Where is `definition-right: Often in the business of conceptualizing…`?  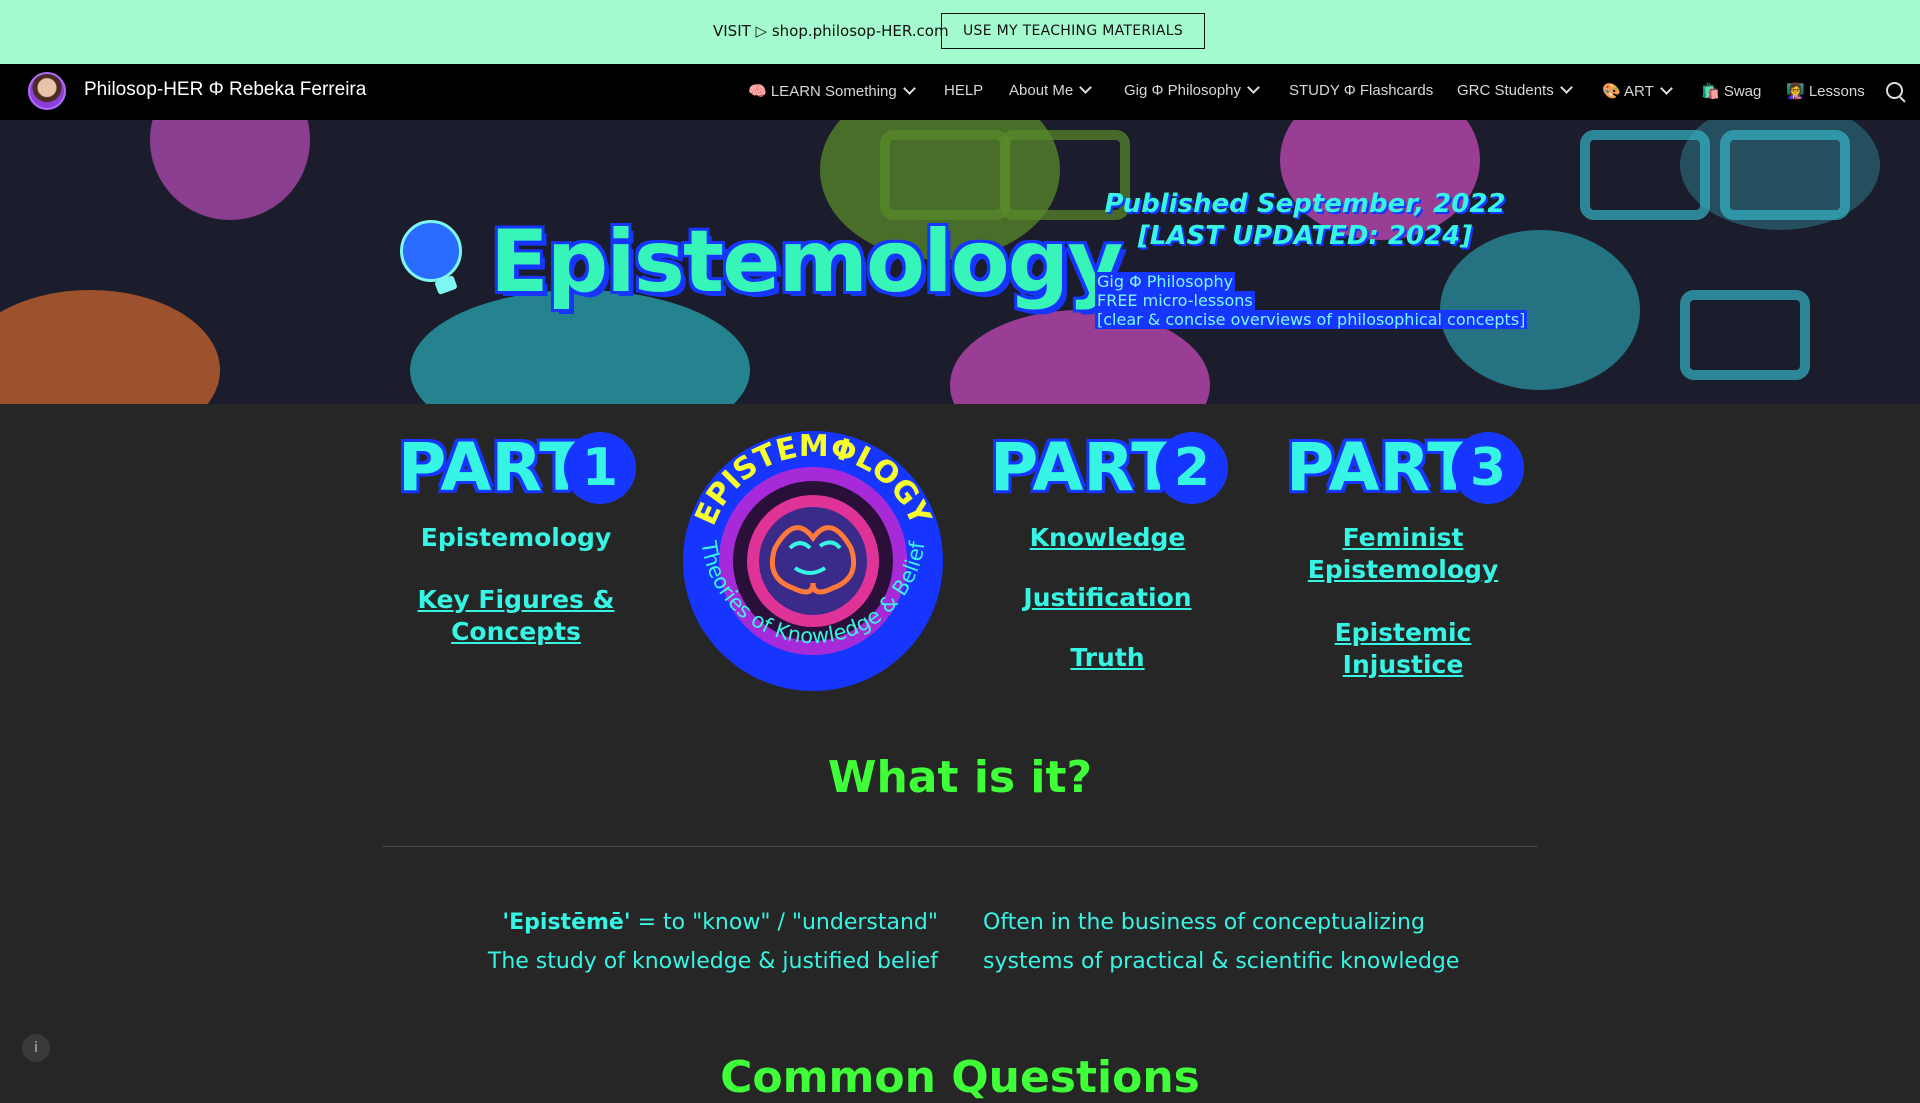
definition-right: Often in the business of conceptualizing… is located at coordinates (1243, 942).